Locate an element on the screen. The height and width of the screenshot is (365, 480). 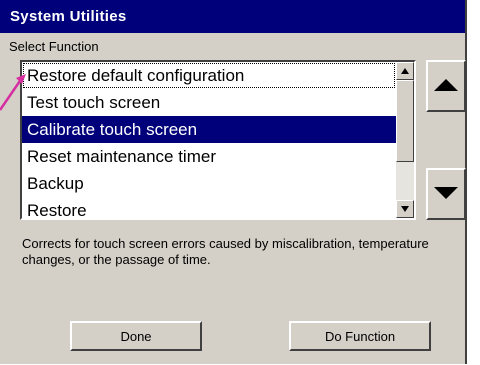
scrollbar-down-button is located at coordinates (405, 209).